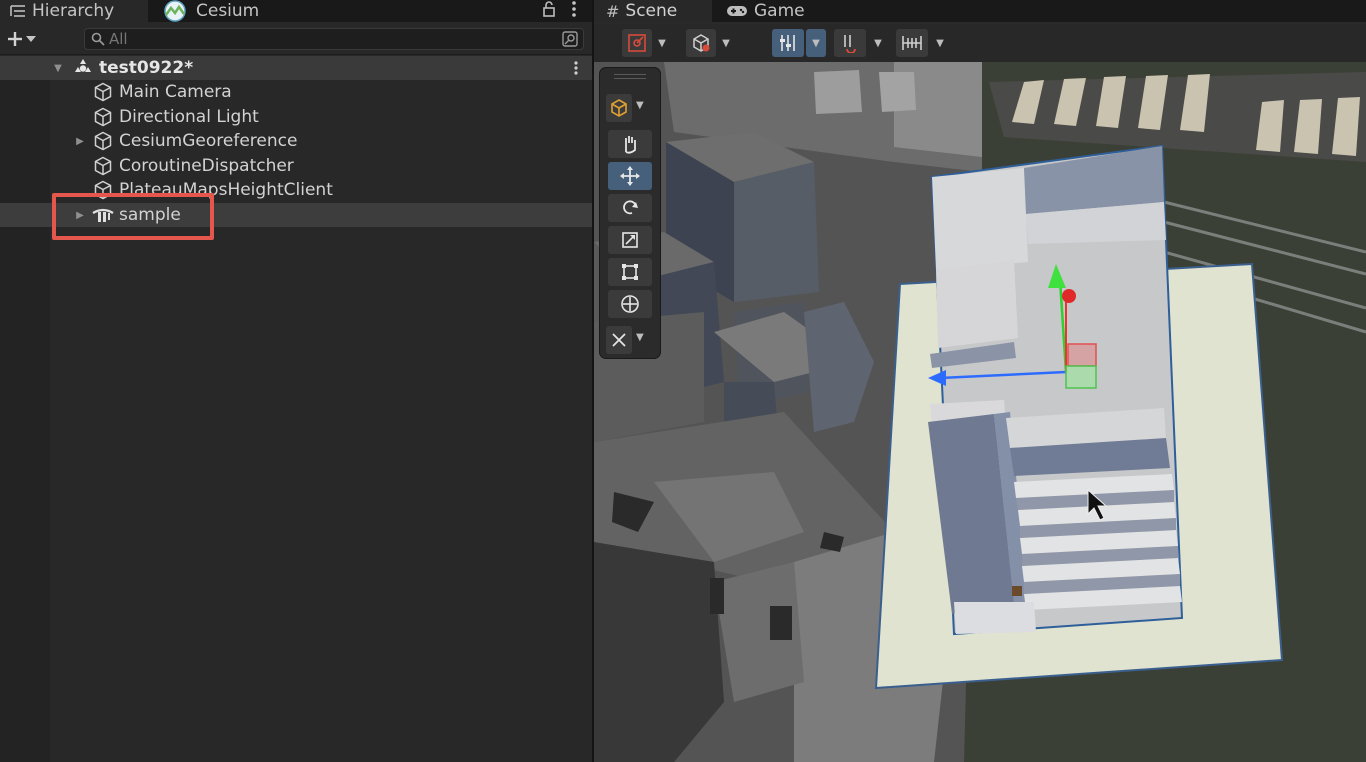 This screenshot has height=762, width=1366. I want to click on cesium-logo-icon, so click(175, 11).